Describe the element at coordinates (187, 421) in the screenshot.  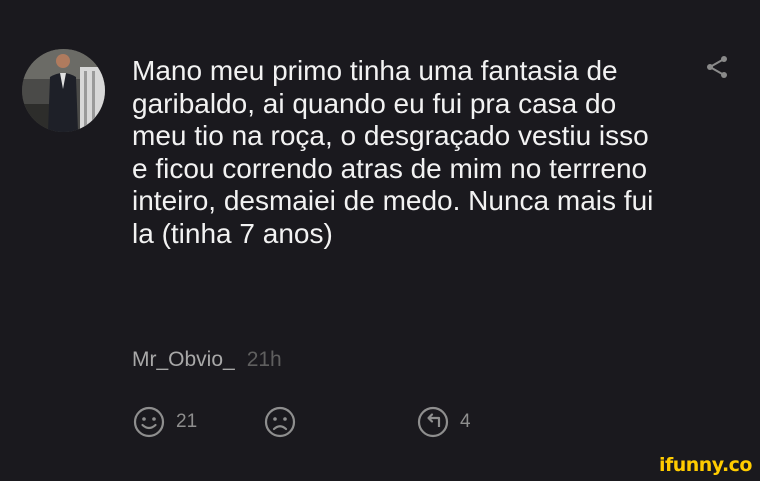
I see `smile-count: 21` at that location.